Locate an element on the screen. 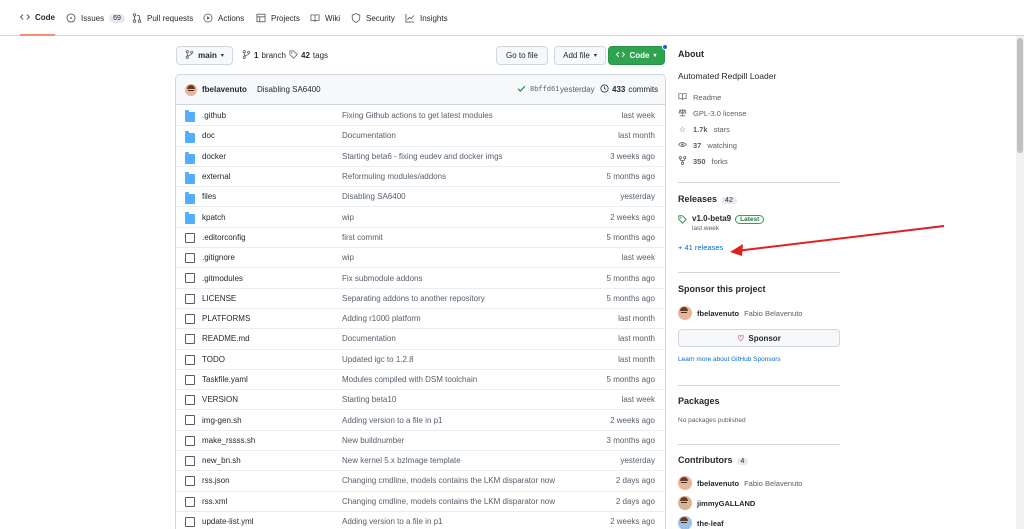 The image size is (1024, 529). file-commit-message: Starting beta10 is located at coordinates (369, 399).